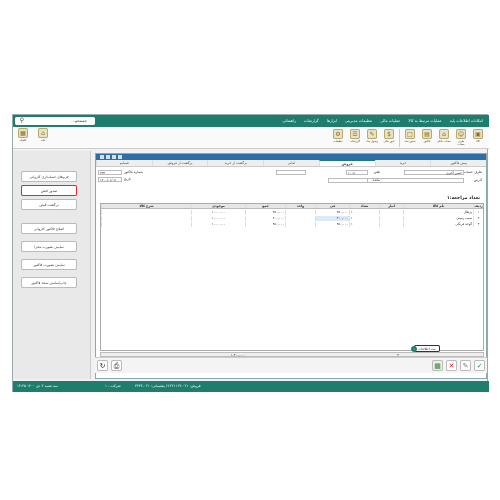  Describe the element at coordinates (300, 206) in the screenshot. I see `col-header-unit: واحد` at that location.